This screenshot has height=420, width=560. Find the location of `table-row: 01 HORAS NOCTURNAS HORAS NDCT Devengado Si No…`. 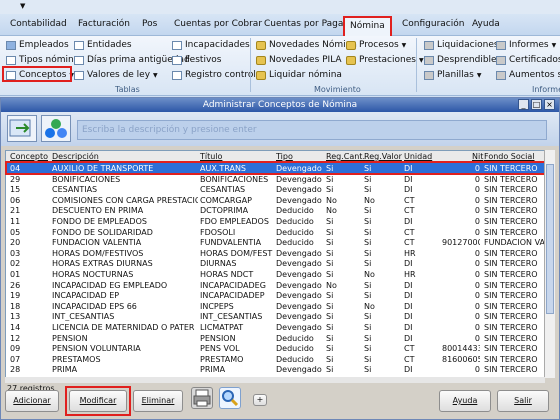

table-row: 01 HORAS NOCTURNAS HORAS NDCT Devengado Si No… is located at coordinates (275, 274).